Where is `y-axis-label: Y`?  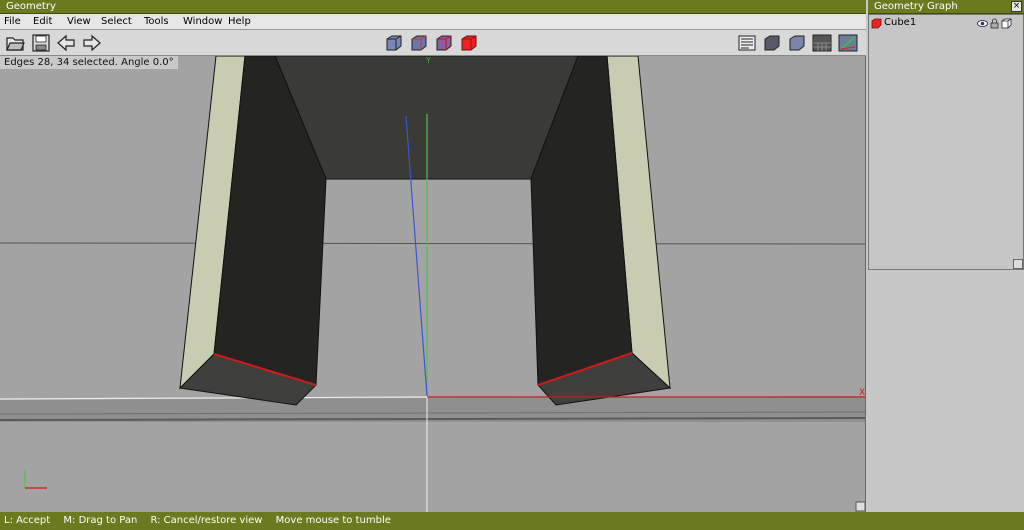
y-axis-label: Y is located at coordinates (428, 60).